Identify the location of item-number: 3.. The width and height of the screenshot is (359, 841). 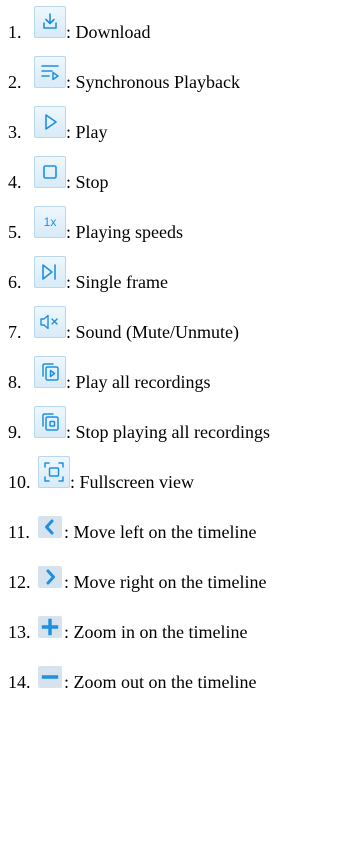
(15, 132).